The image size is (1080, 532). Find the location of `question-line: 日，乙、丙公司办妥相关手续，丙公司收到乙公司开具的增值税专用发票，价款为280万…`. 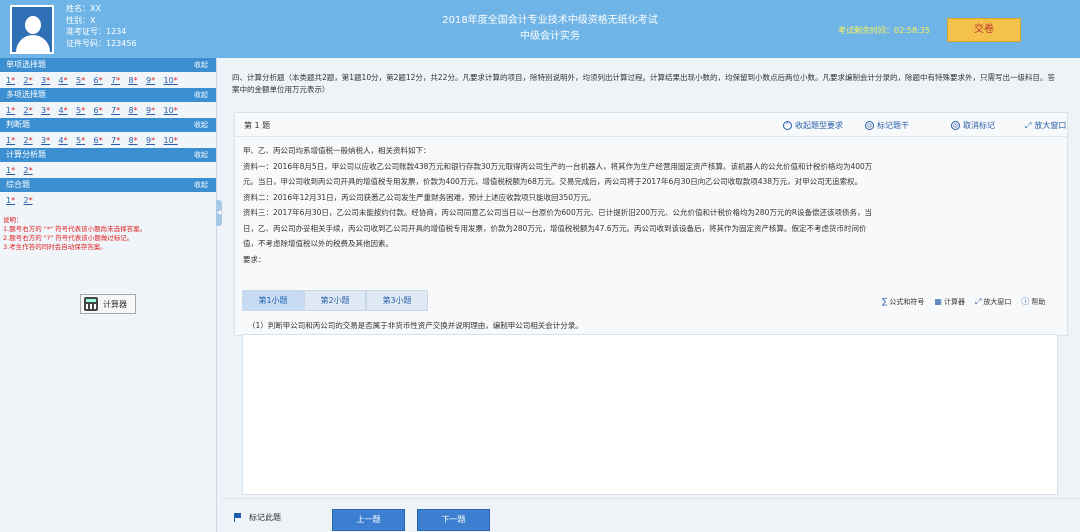

question-line: 日，乙、丙公司办妥相关手续，丙公司收到乙公司开具的增值税专用发票，价款为280万… is located at coordinates (555, 228).